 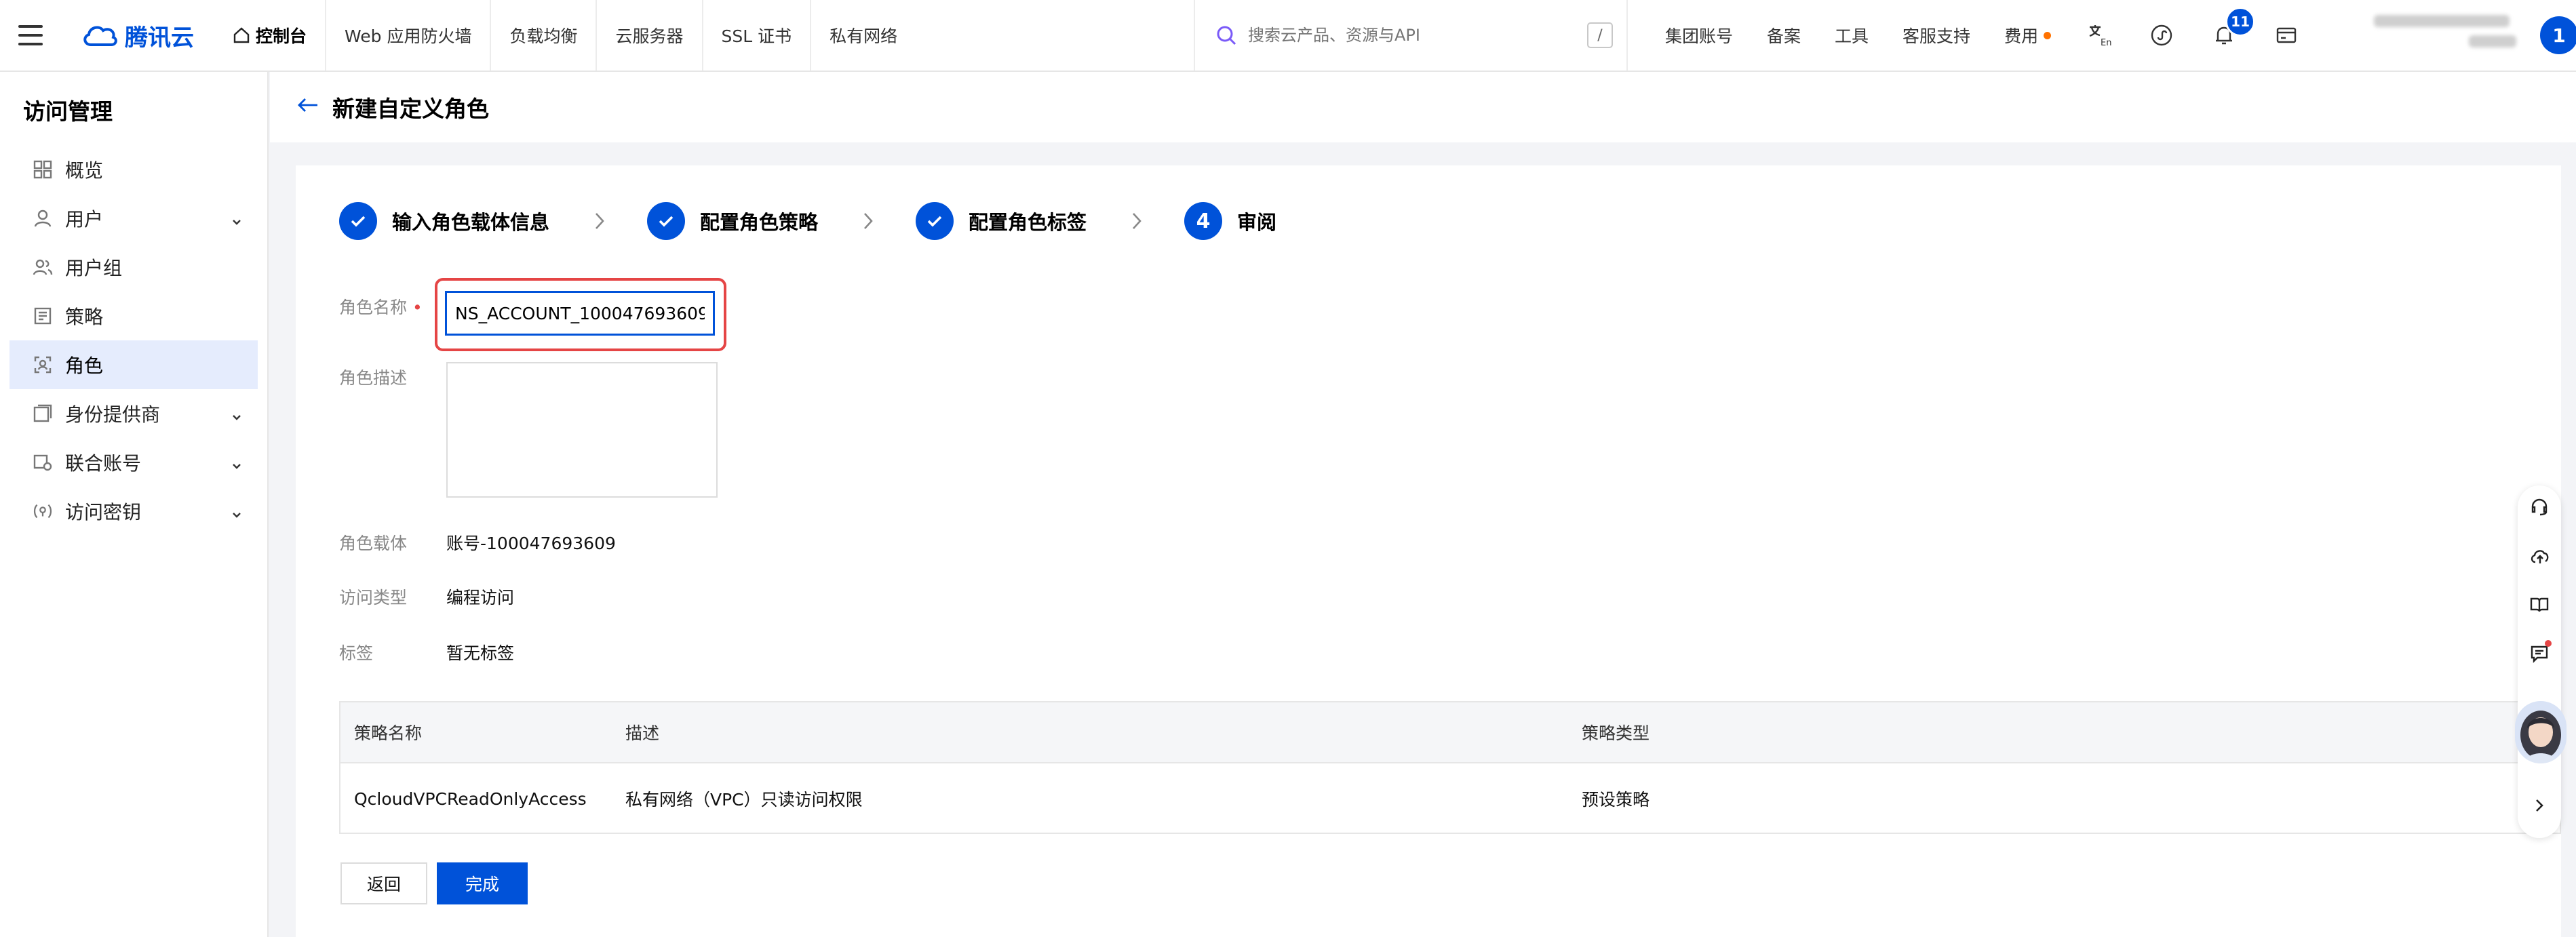 I want to click on sidebar-item-overview: 概览, so click(x=133, y=169).